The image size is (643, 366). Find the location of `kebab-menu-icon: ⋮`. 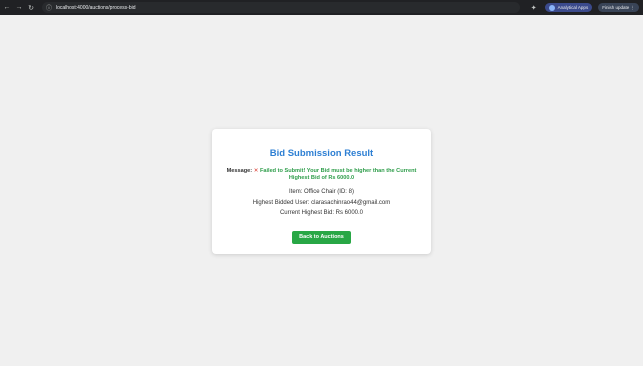

kebab-menu-icon: ⋮ is located at coordinates (632, 7).